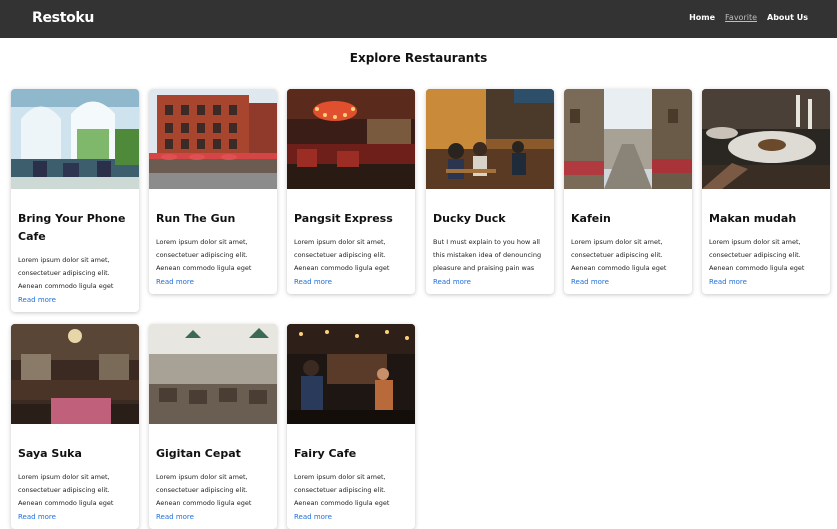 This screenshot has width=837, height=529. I want to click on restaurant-name: Ducky Duck, so click(469, 218).